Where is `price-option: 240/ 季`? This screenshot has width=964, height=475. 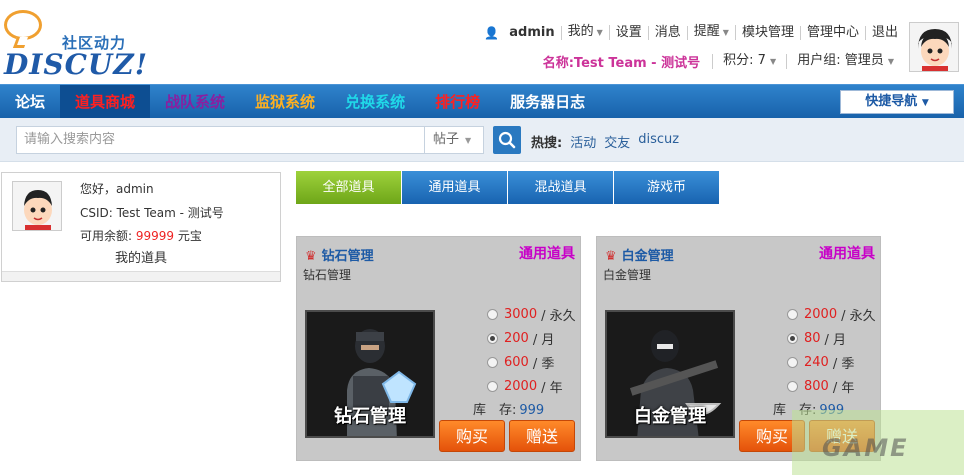
price-option: 240/ 季 is located at coordinates (831, 362).